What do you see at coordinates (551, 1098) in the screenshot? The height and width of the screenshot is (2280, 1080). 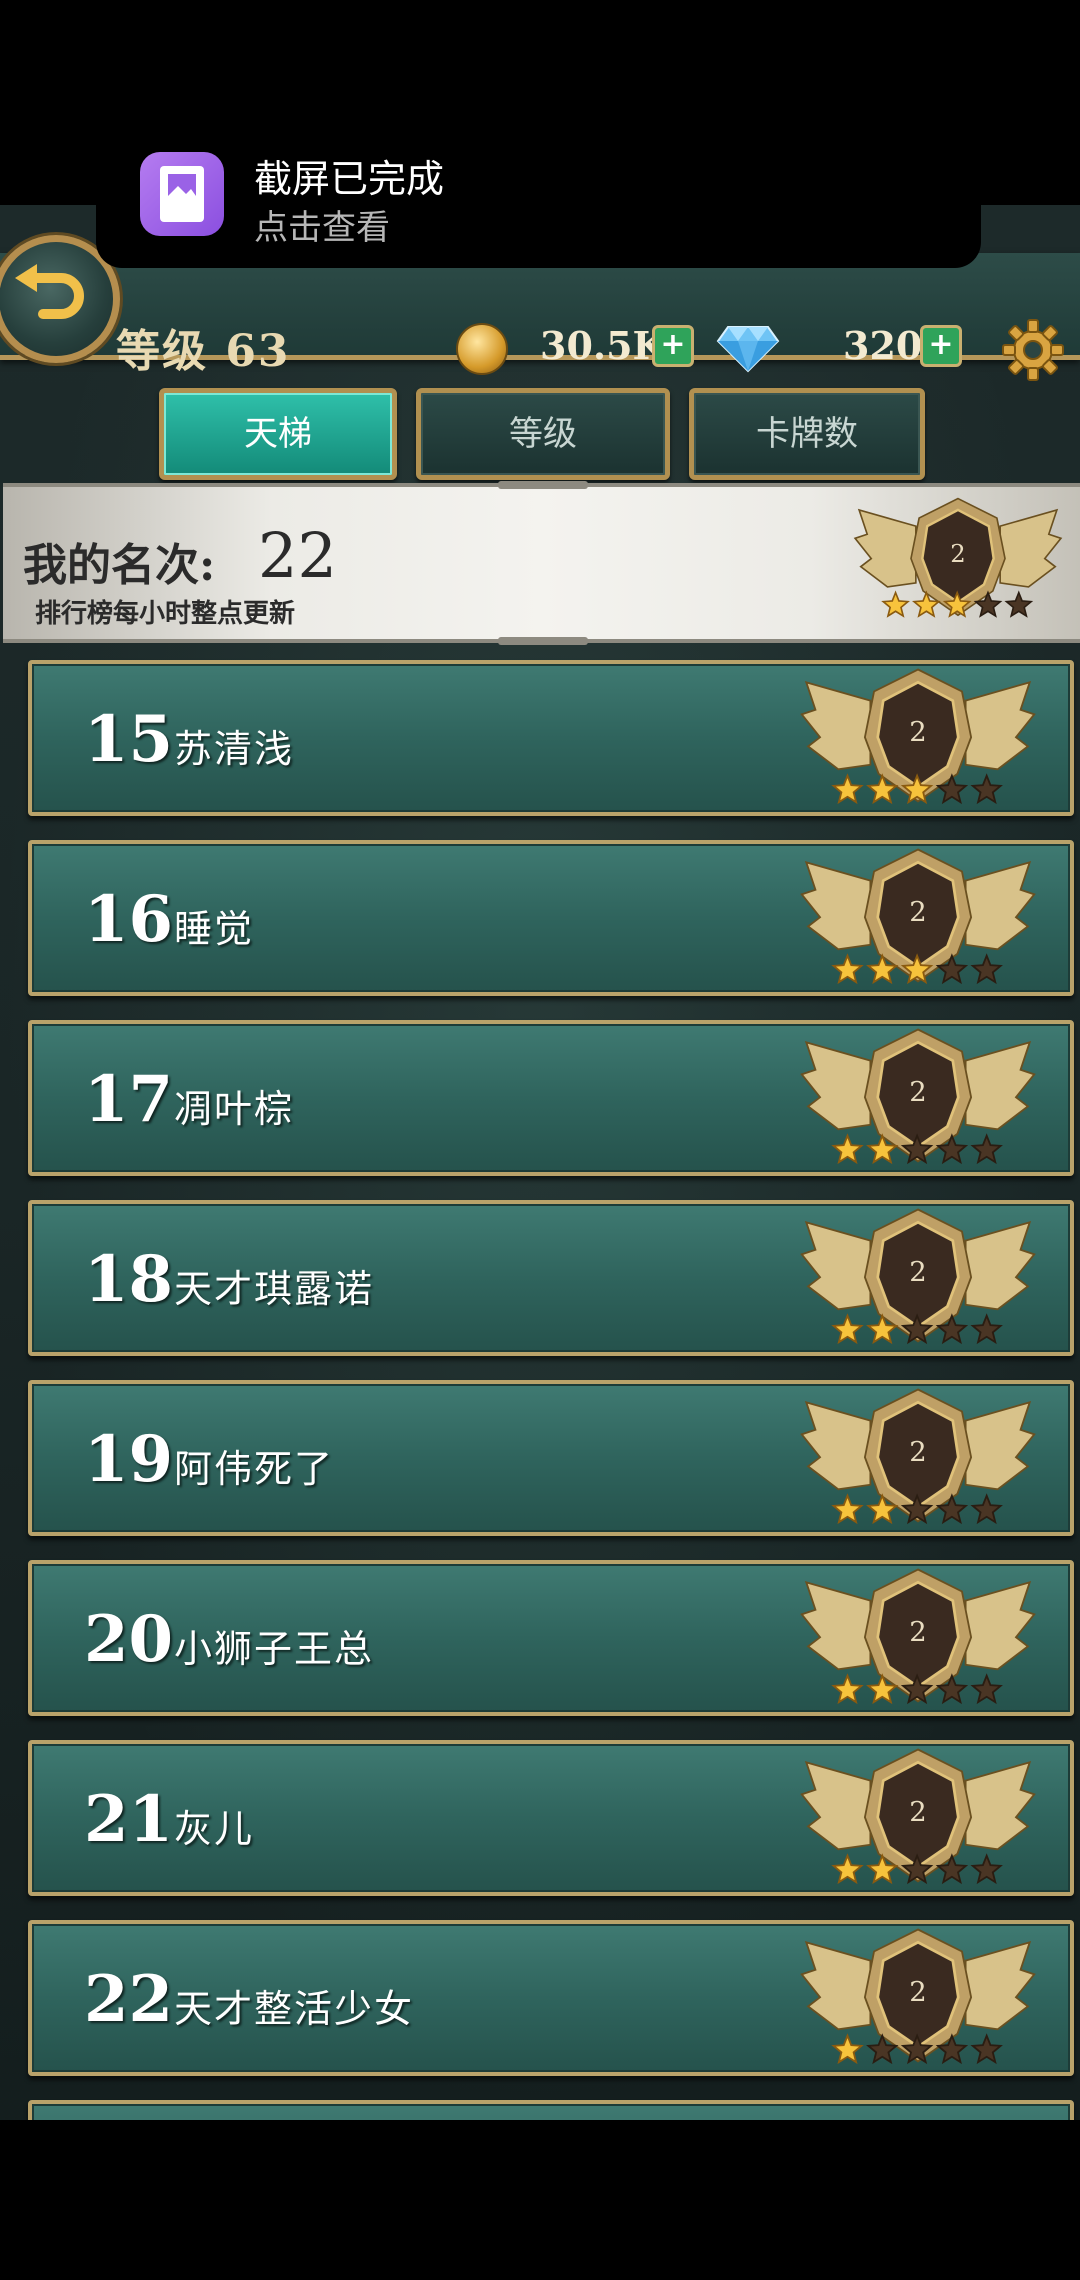 I see `ranking-row: 17 凋叶棕 2` at bounding box center [551, 1098].